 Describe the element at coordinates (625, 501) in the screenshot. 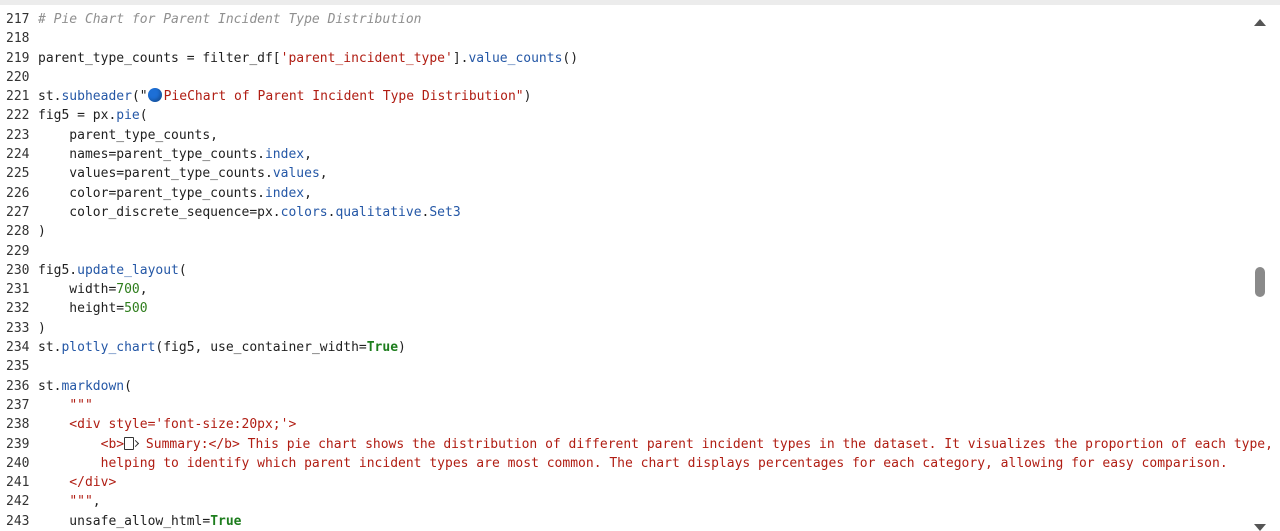

I see `code-line: 242 """,` at that location.